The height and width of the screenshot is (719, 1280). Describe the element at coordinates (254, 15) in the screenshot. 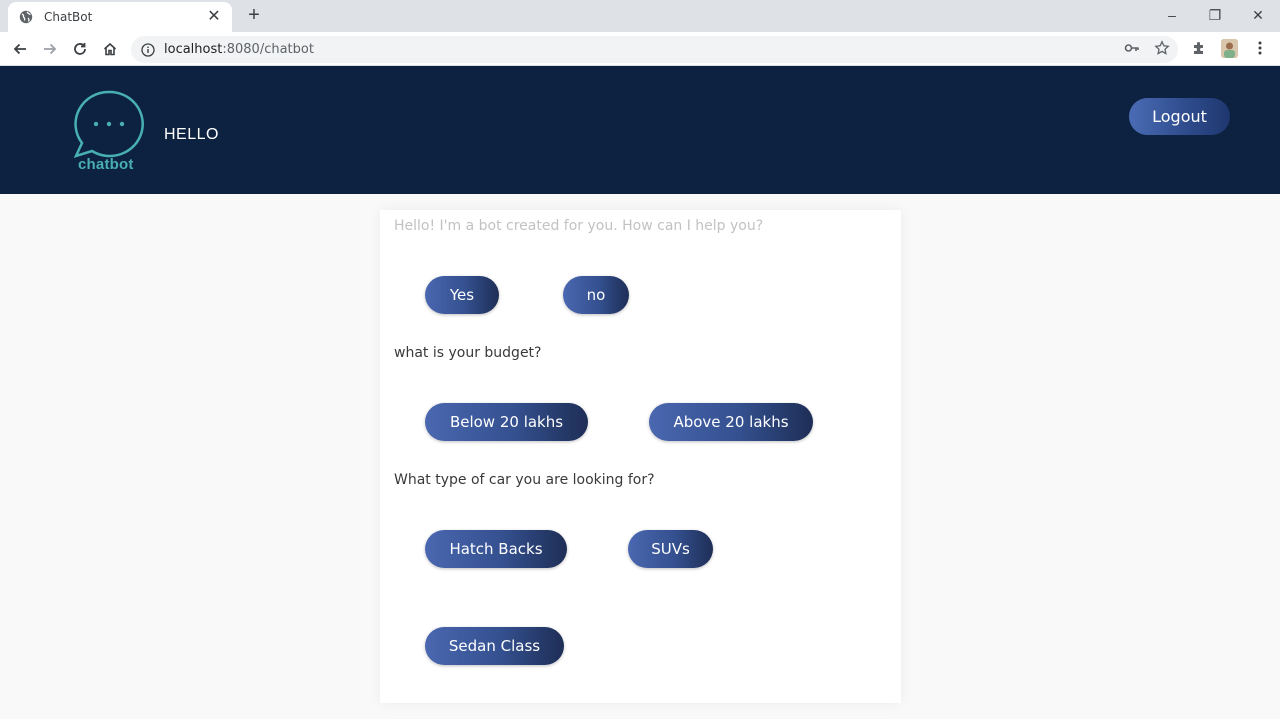

I see `new-tab-button: +` at that location.